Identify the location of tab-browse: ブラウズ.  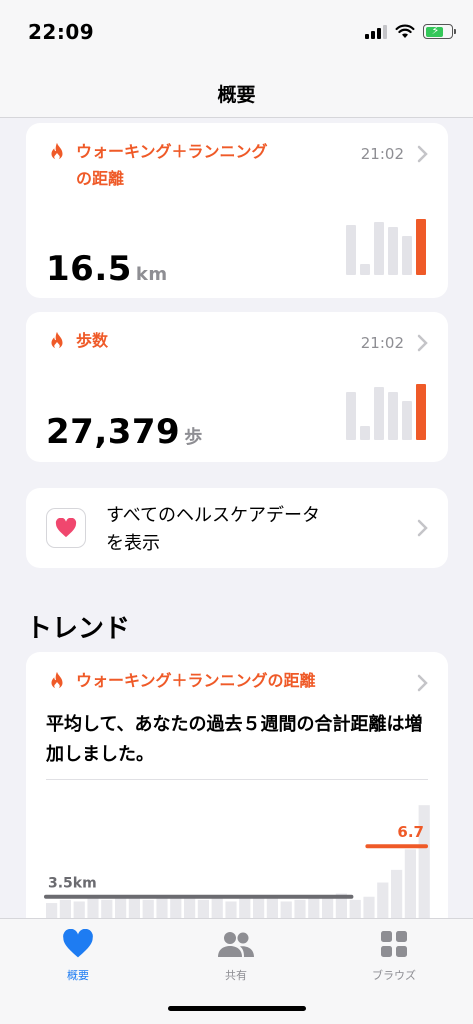
(394, 956).